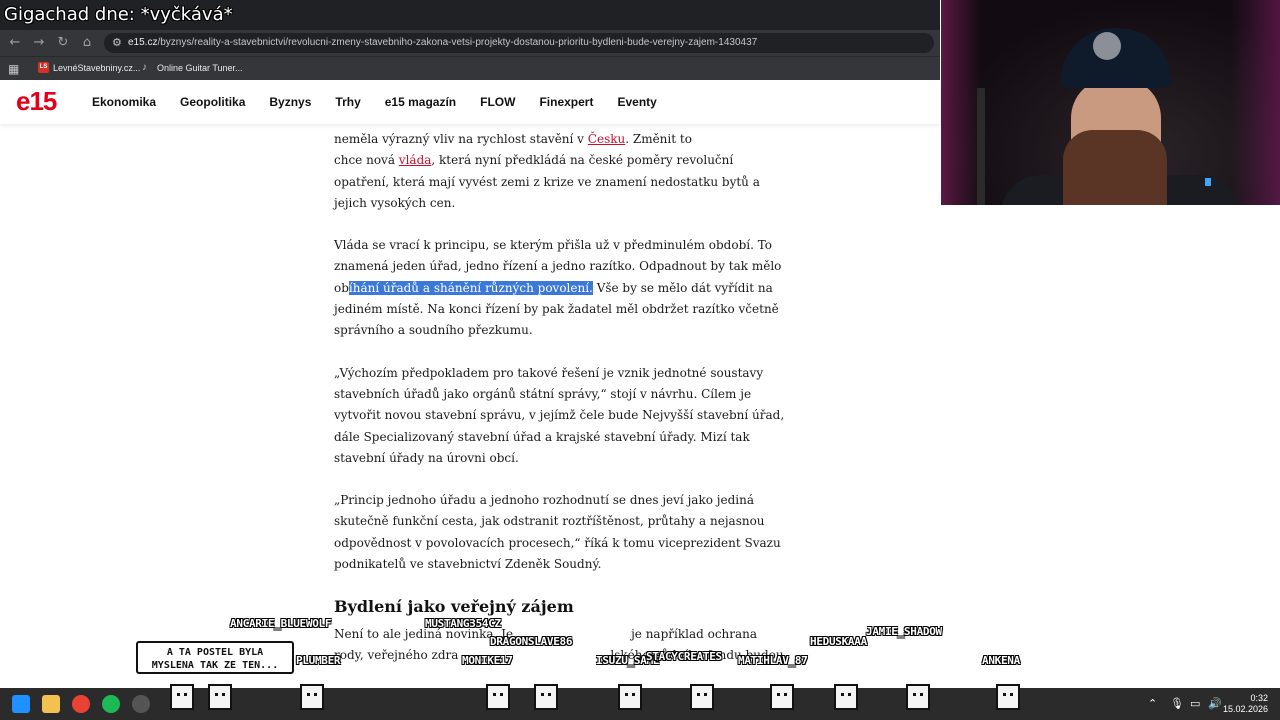 The width and height of the screenshot is (1280, 720). I want to click on start-icon, so click(21, 704).